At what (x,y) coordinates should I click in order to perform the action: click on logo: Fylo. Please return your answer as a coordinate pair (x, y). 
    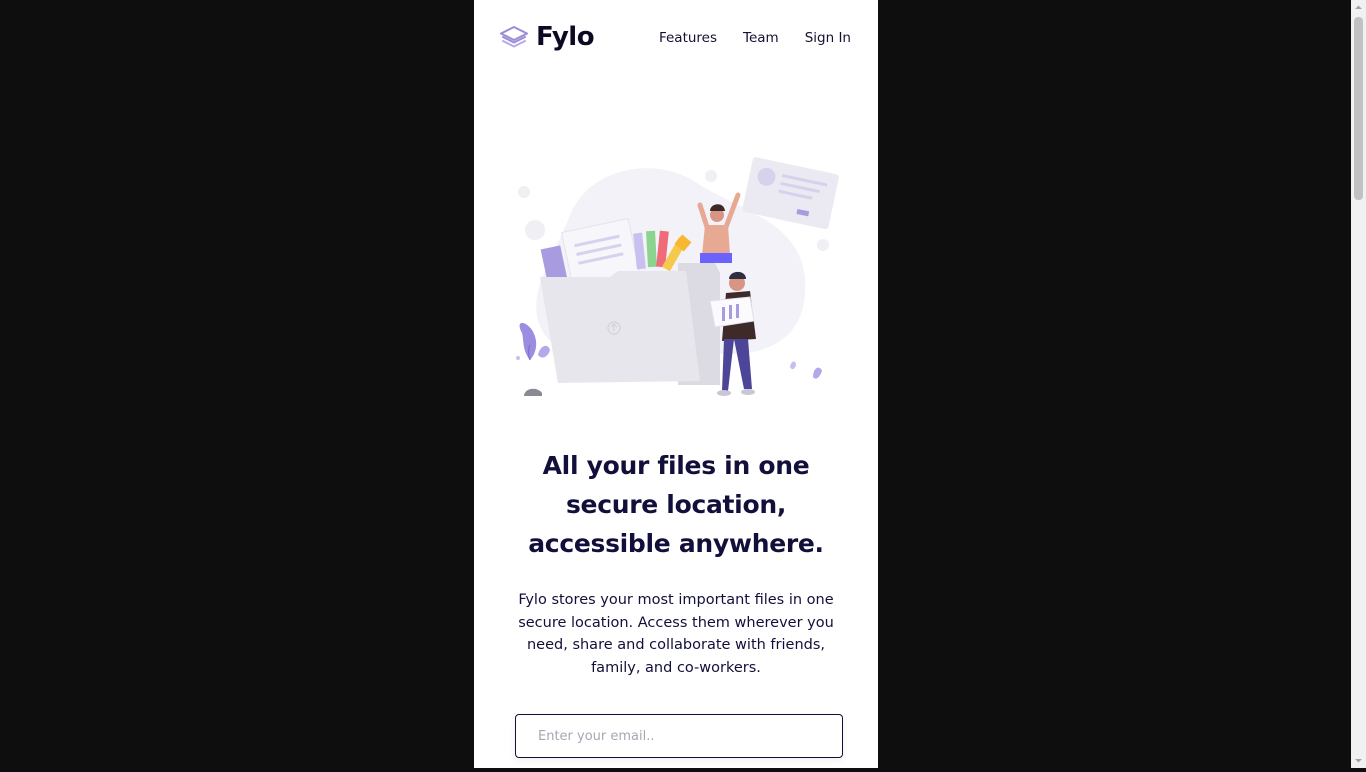
    Looking at the image, I should click on (547, 37).